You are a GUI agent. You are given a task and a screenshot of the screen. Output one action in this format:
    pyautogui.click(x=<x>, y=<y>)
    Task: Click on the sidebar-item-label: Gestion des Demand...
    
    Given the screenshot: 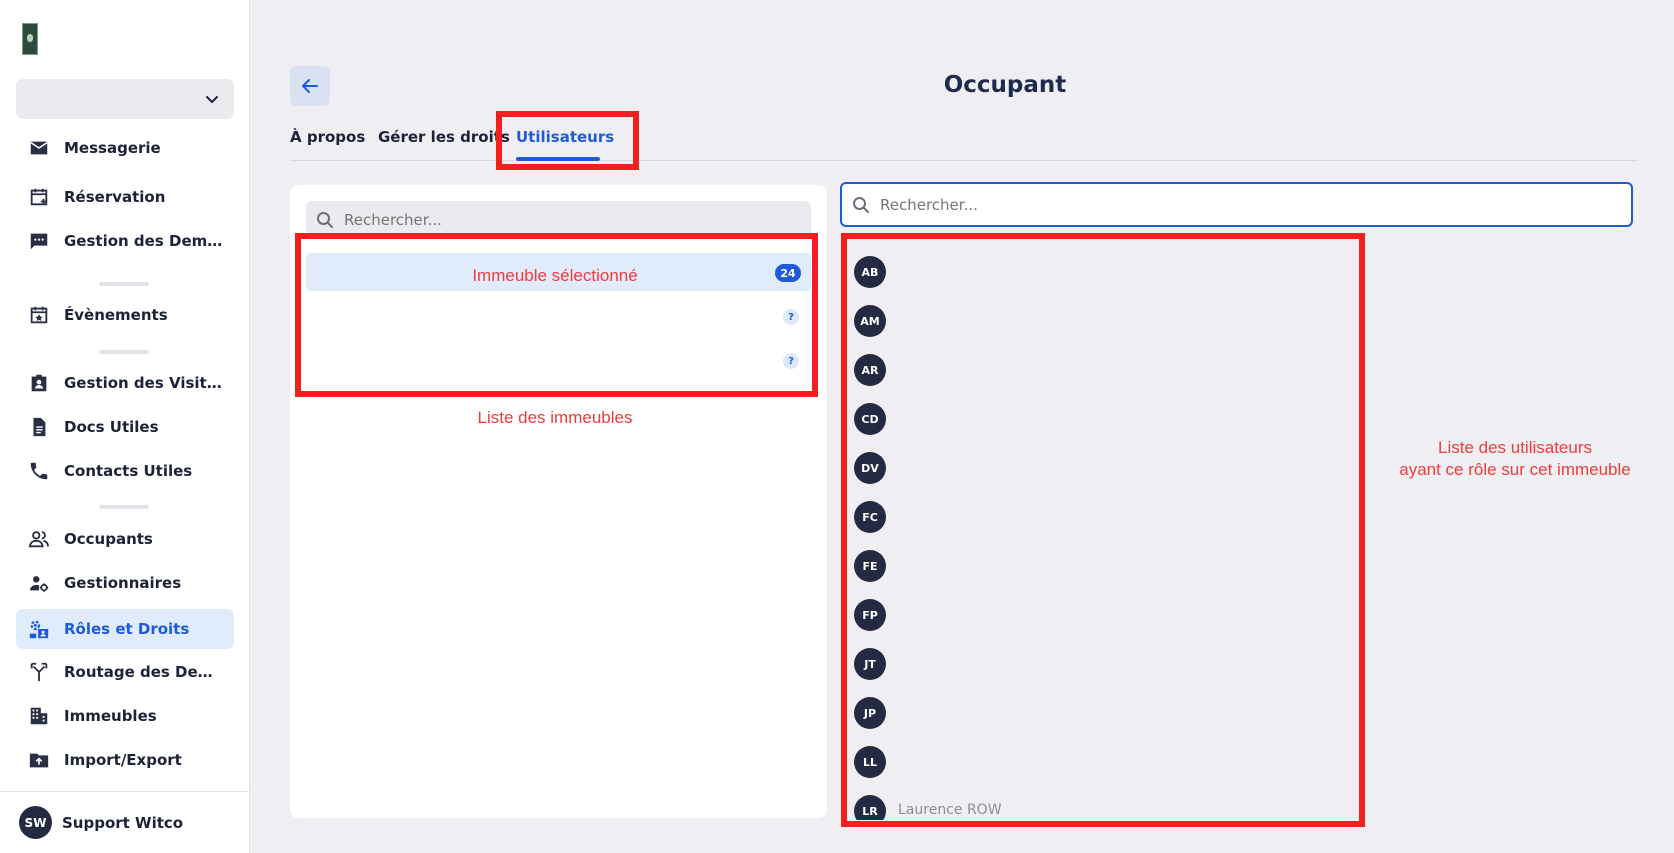 What is the action you would take?
    pyautogui.click(x=144, y=241)
    